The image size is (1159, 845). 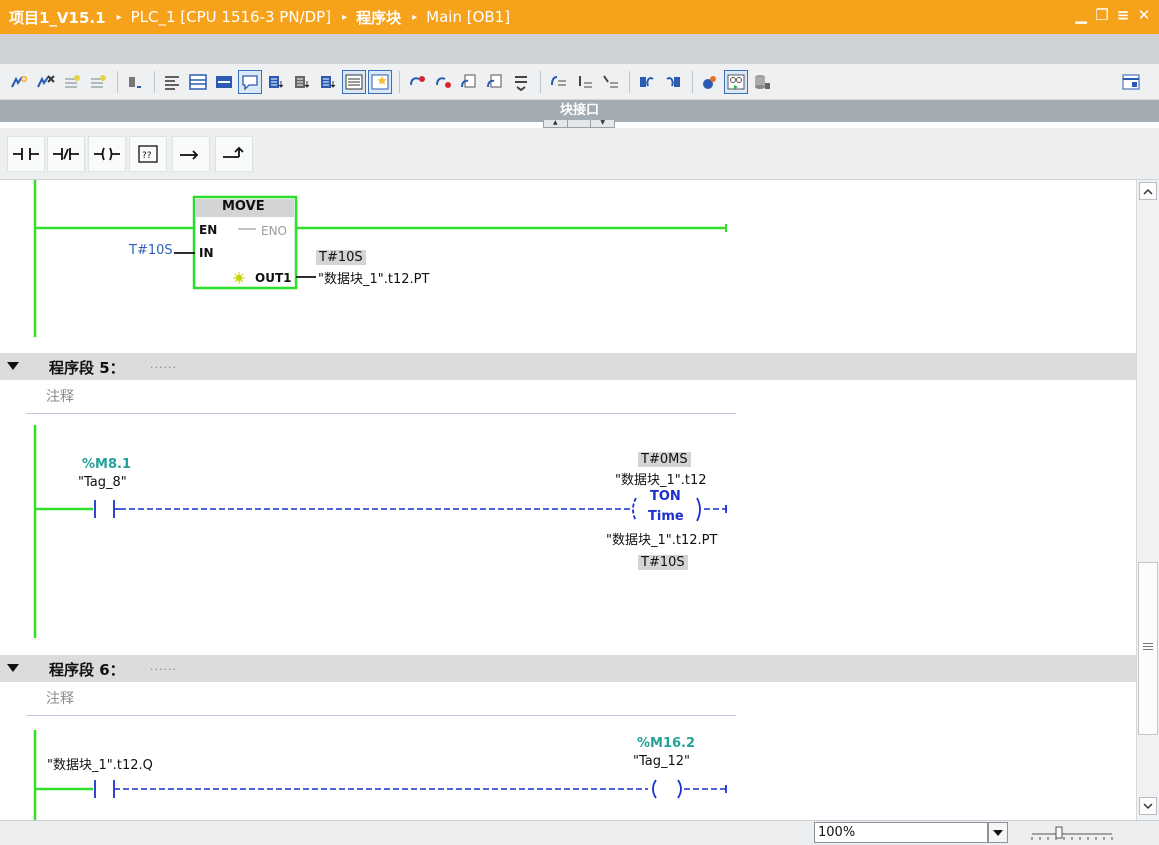 What do you see at coordinates (328, 82) in the screenshot?
I see `step-display-3-button` at bounding box center [328, 82].